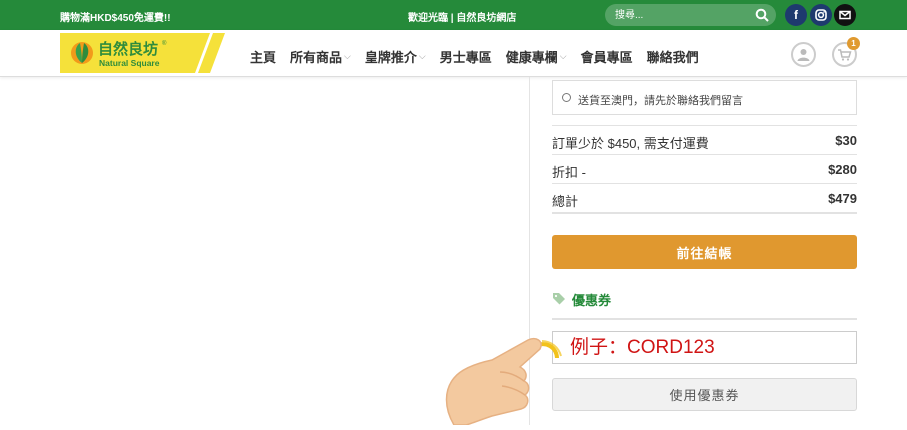 This screenshot has width=907, height=430. Describe the element at coordinates (842, 198) in the screenshot. I see `row-value: $479` at that location.